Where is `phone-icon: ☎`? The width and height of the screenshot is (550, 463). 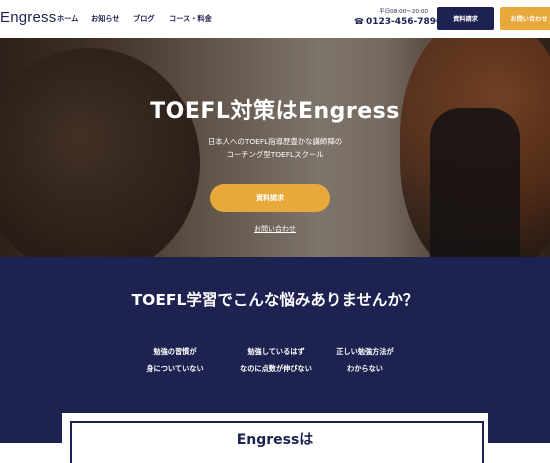
phone-icon: ☎ is located at coordinates (359, 21).